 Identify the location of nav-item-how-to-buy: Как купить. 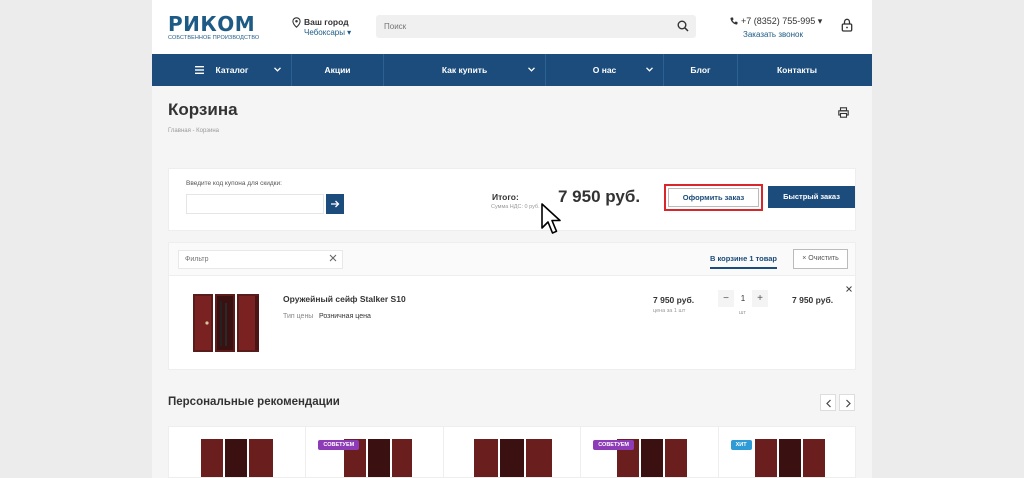
(465, 70).